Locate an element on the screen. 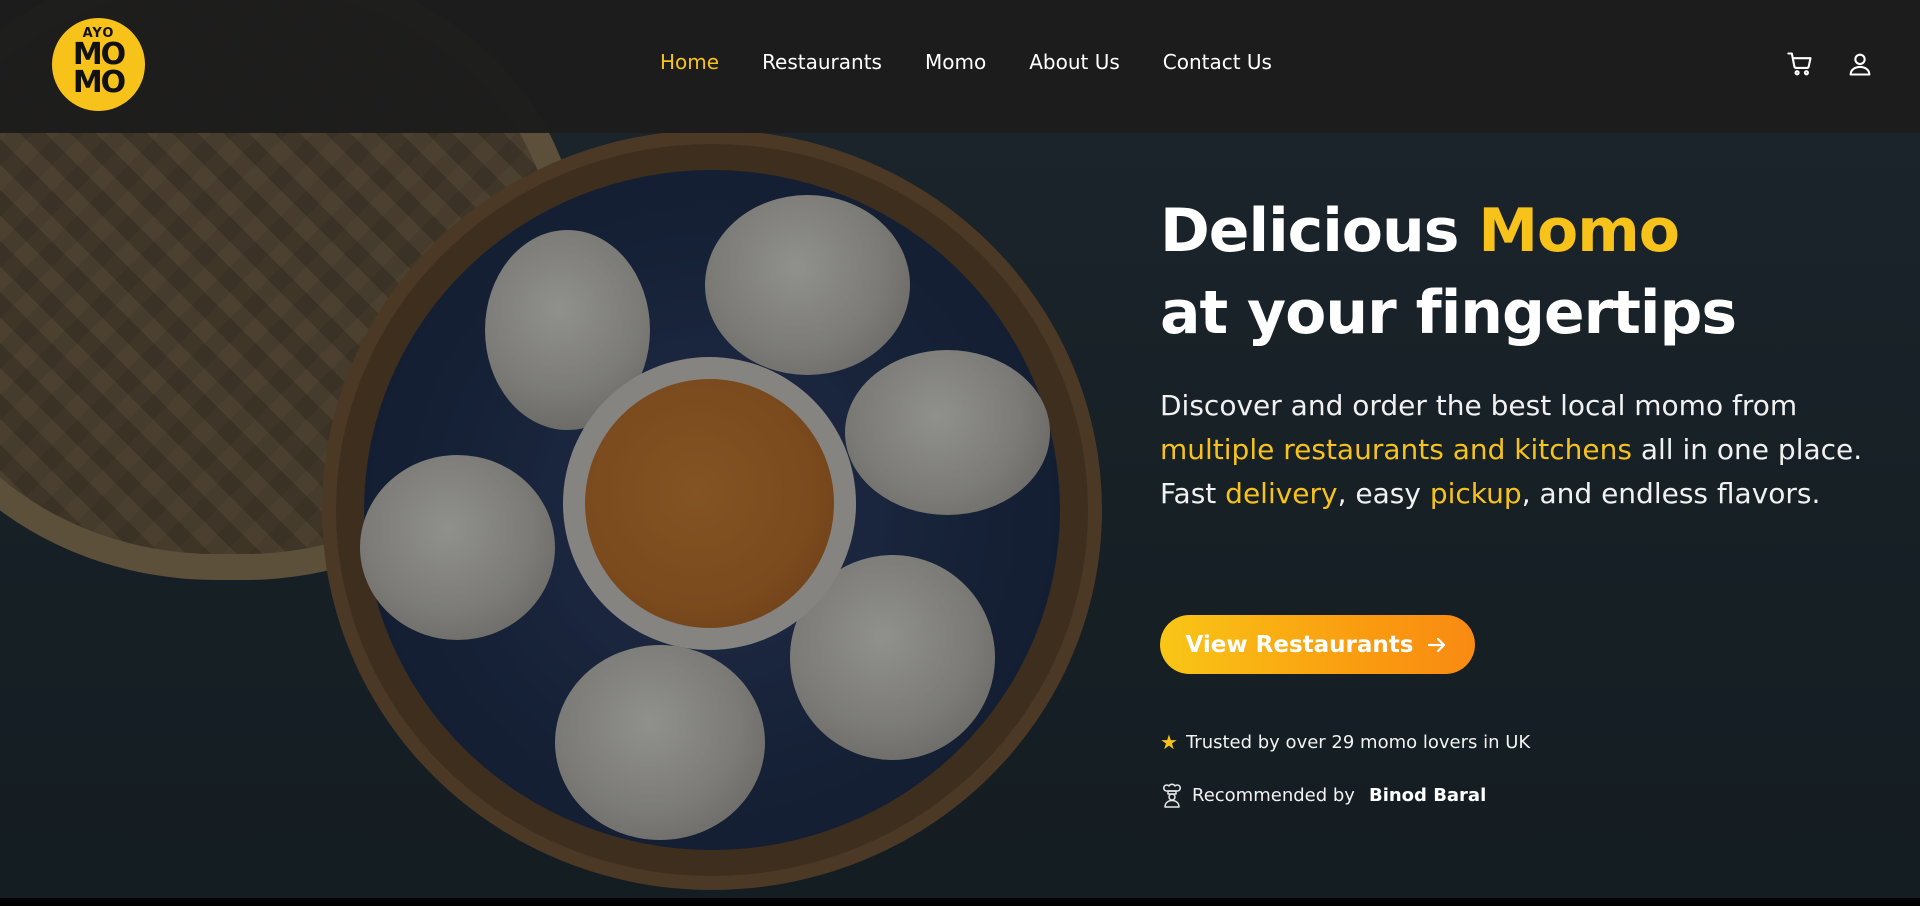  desc-text: , easy is located at coordinates (1383, 493).